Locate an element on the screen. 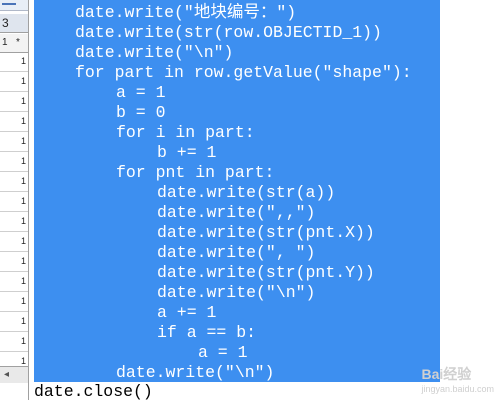 The height and width of the screenshot is (402, 500). code-line: date.write(str(a)) is located at coordinates (247, 193).